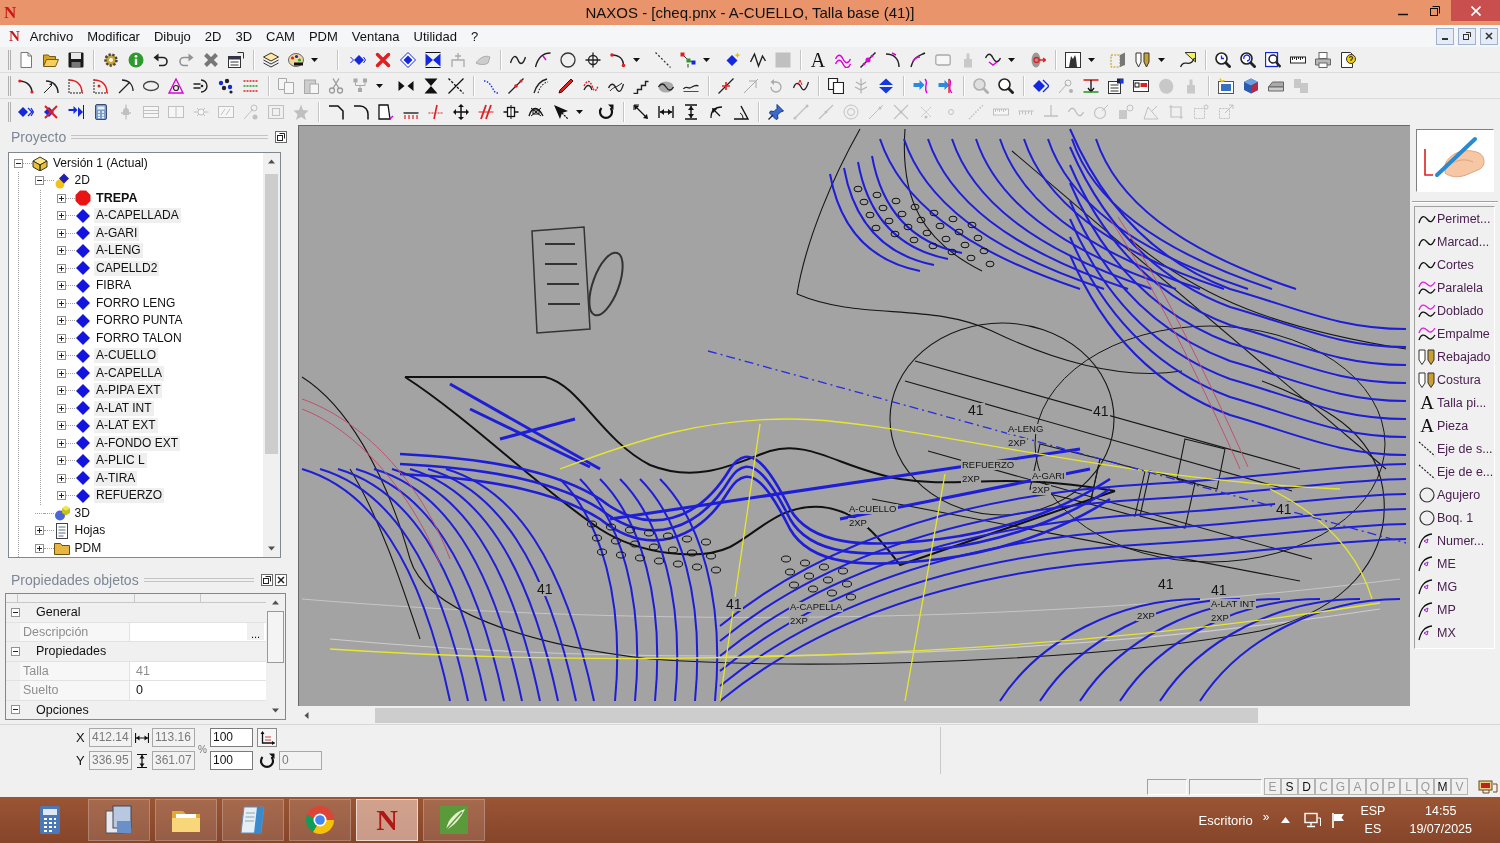 Image resolution: width=1500 pixels, height=843 pixels. Describe the element at coordinates (244, 36) in the screenshot. I see `menu-item: 3D` at that location.